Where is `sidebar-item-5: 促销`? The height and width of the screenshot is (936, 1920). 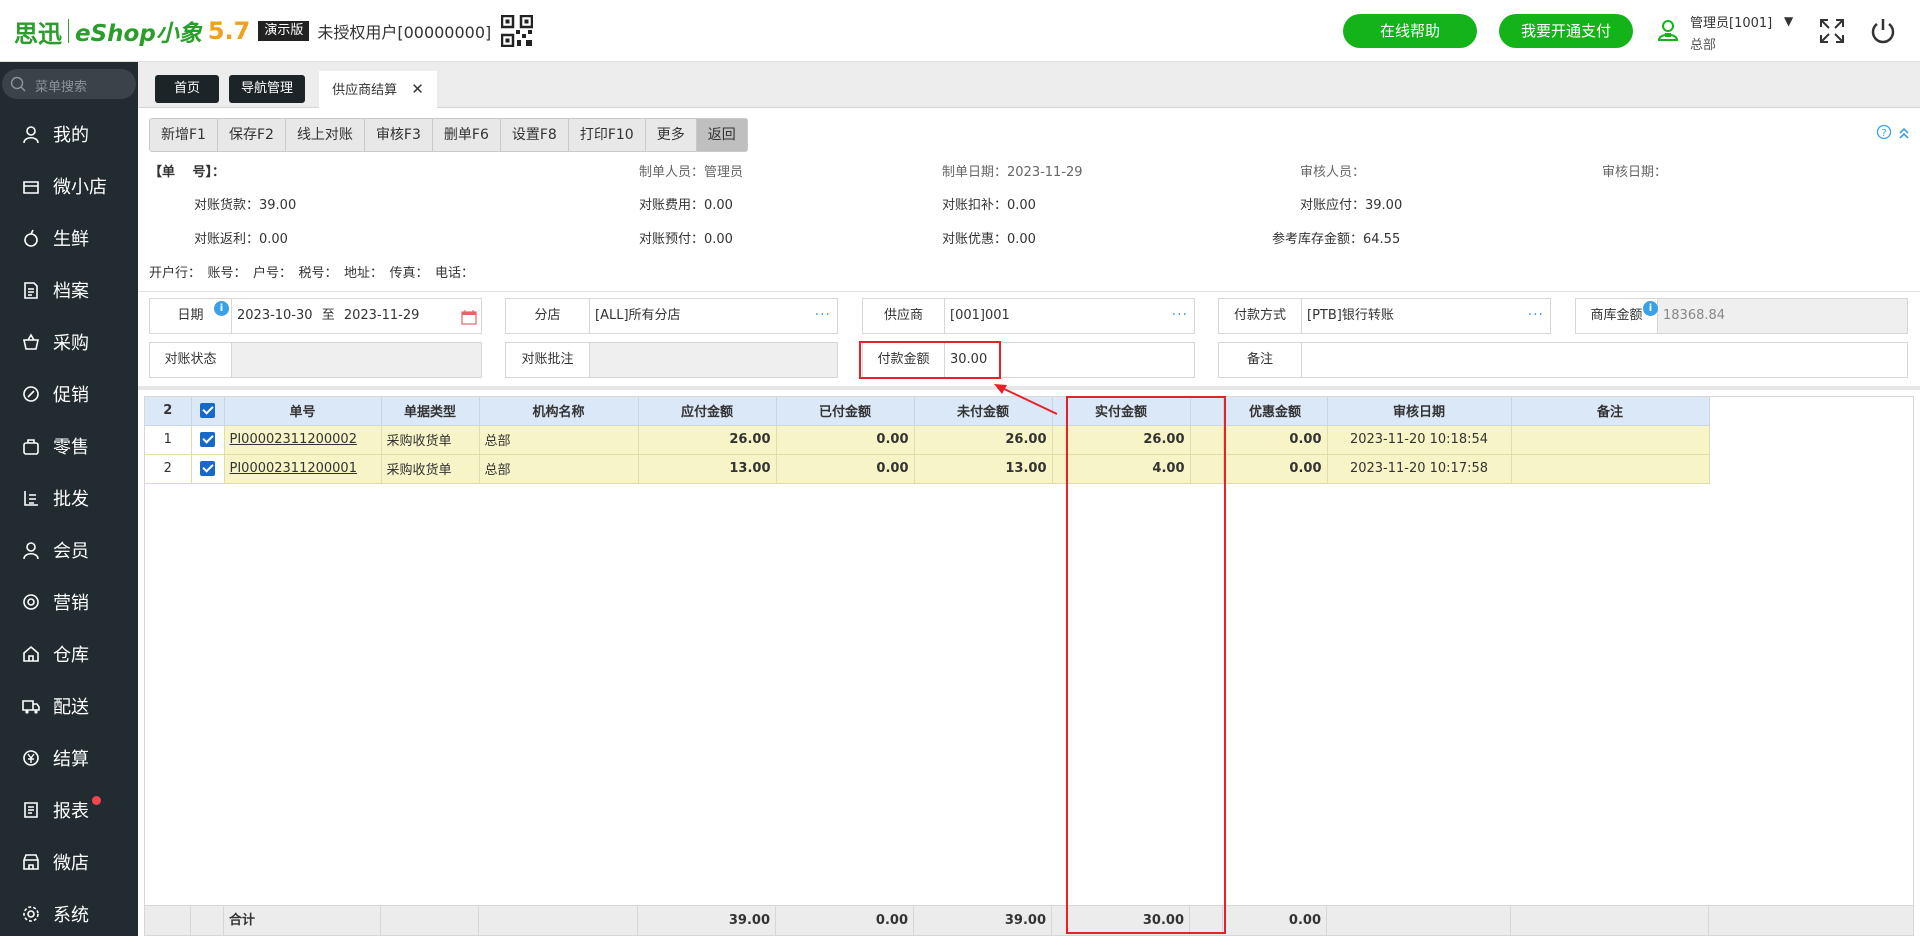
sidebar-item-5: 促销 is located at coordinates (69, 394).